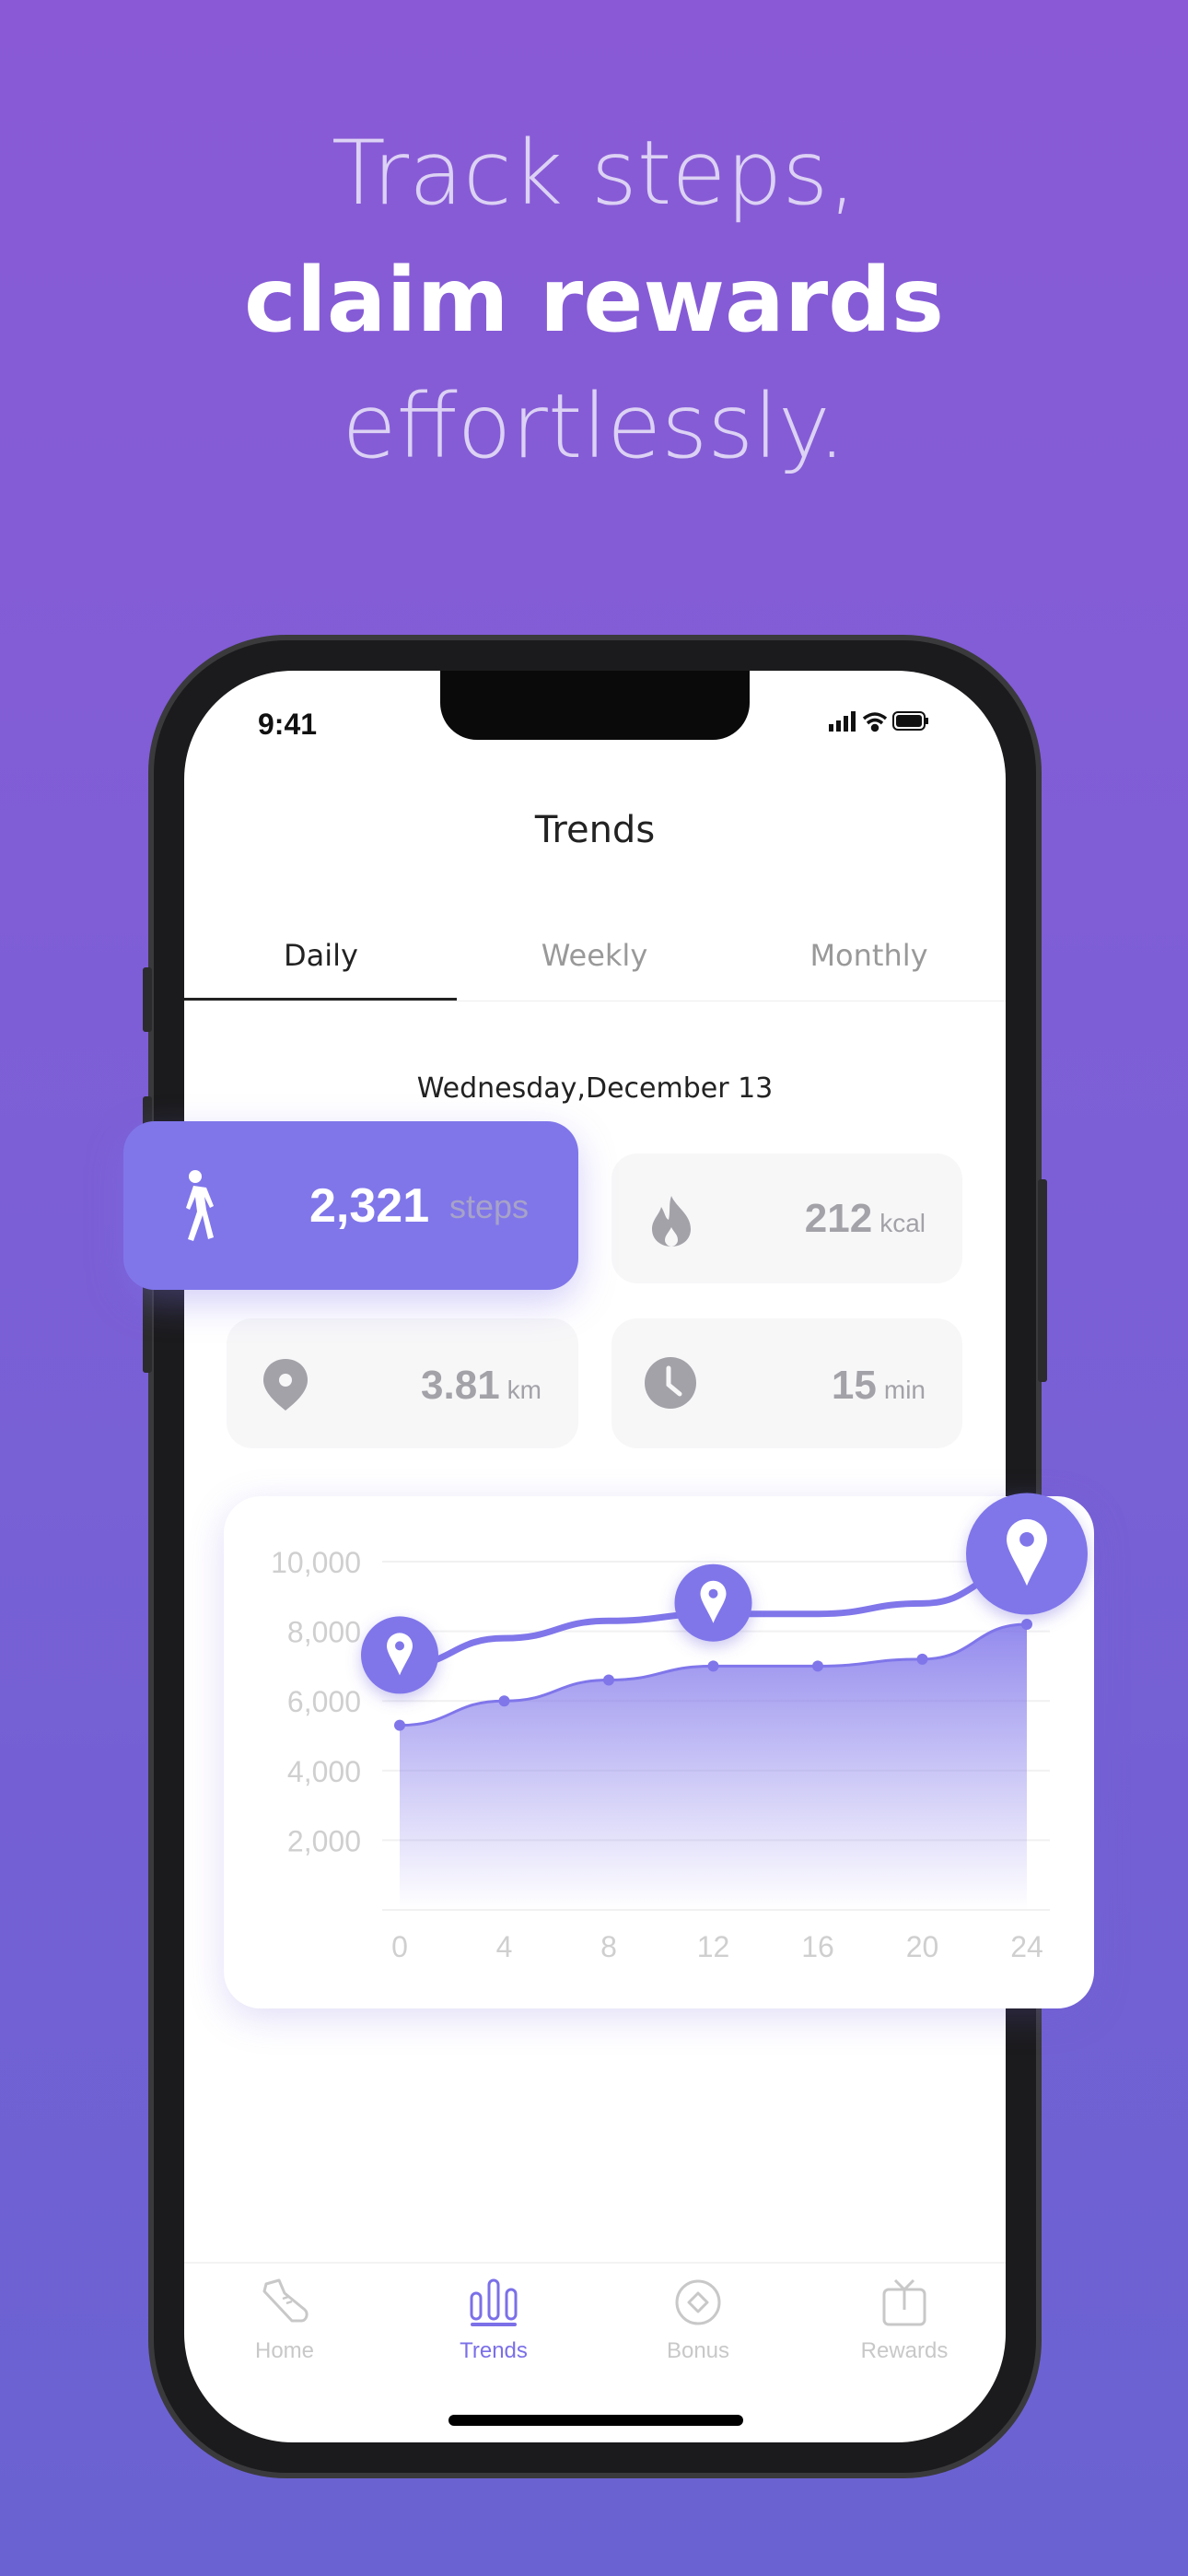 The image size is (1188, 2576). I want to click on calories-unit: kcal, so click(903, 1223).